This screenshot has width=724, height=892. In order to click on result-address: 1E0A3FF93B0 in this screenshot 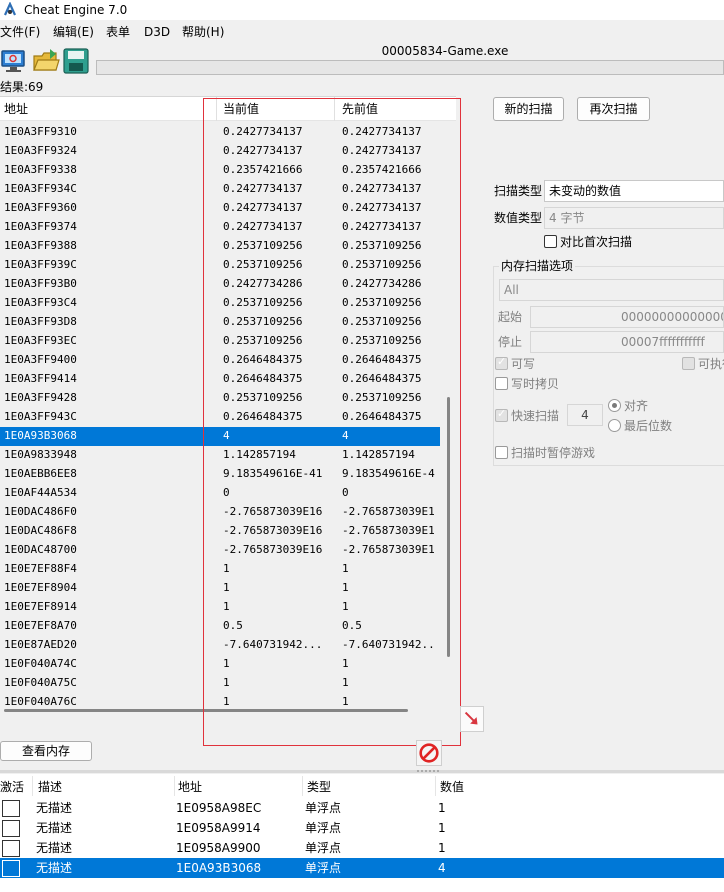, I will do `click(40, 283)`.